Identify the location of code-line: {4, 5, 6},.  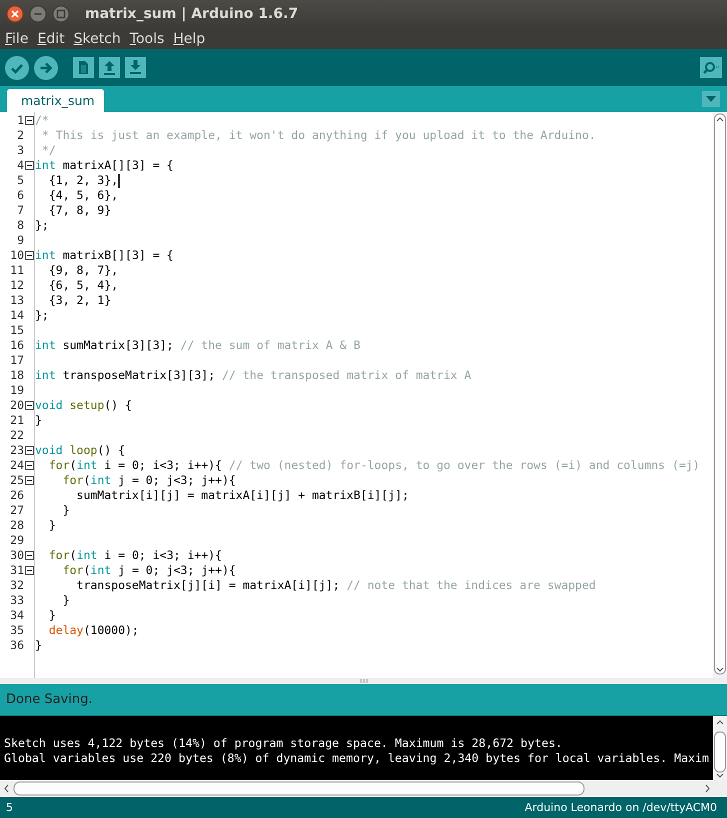
(83, 195).